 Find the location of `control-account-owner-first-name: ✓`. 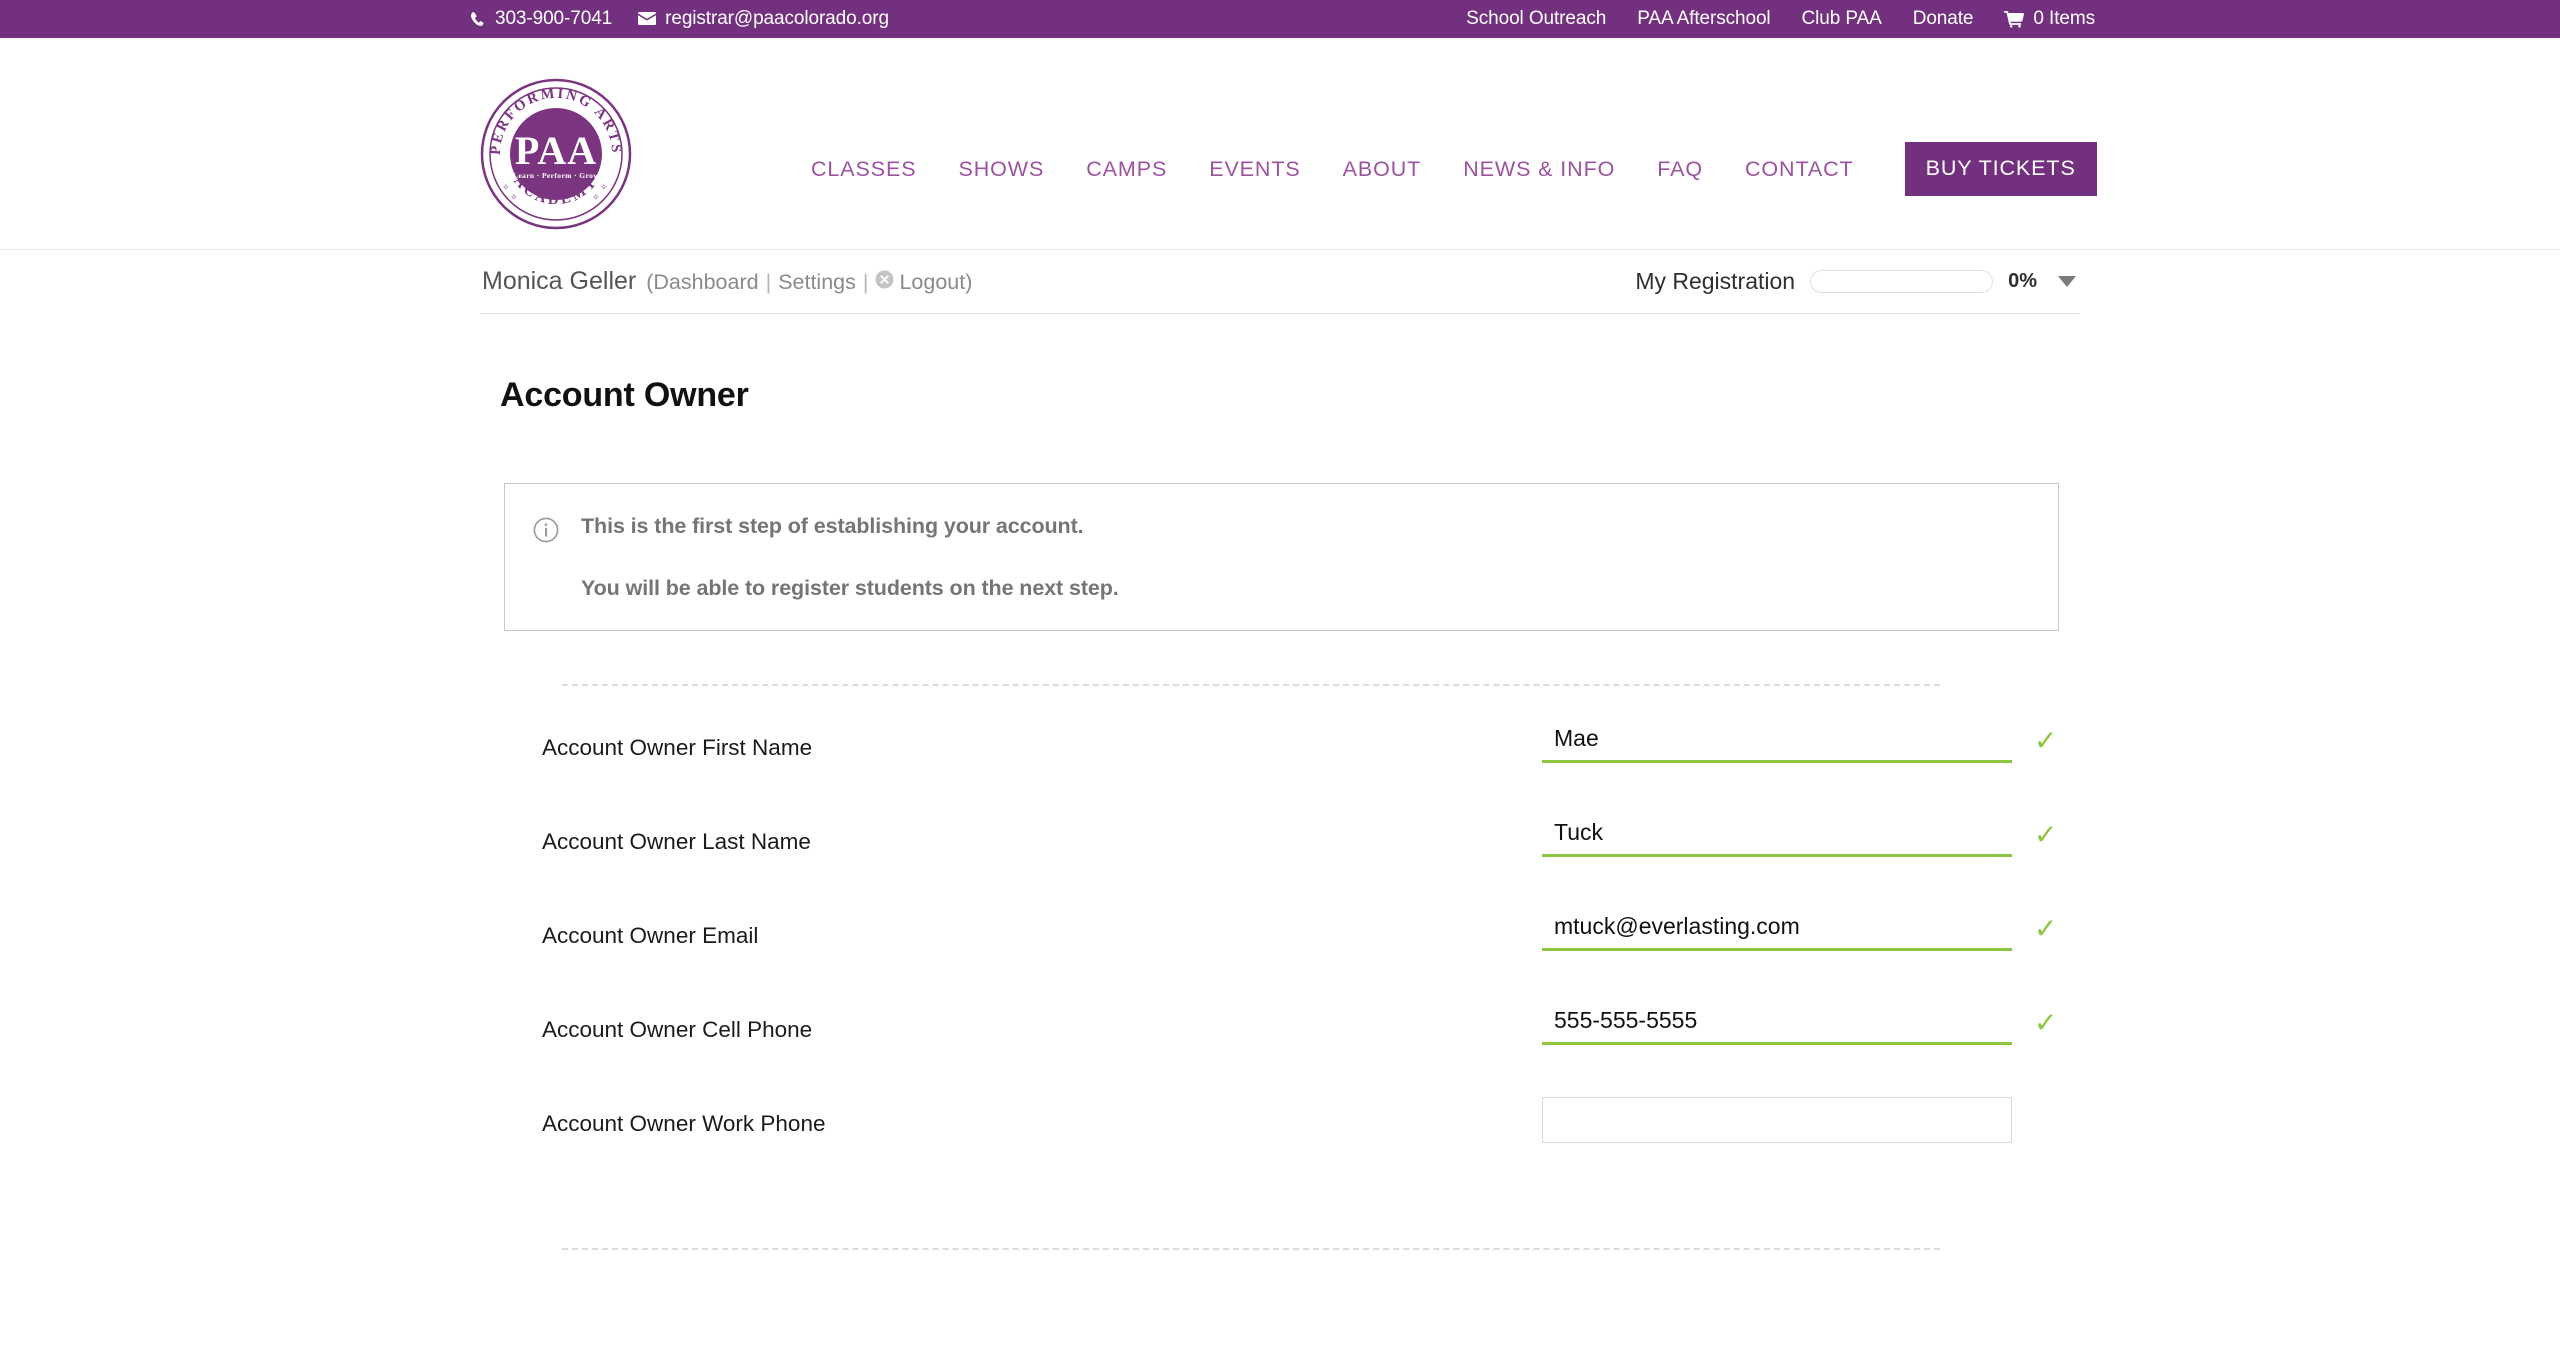

control-account-owner-first-name: ✓ is located at coordinates (1799, 742).